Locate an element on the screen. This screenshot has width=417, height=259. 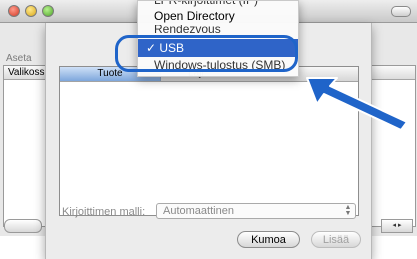
minimize-icon is located at coordinates (31, 11).